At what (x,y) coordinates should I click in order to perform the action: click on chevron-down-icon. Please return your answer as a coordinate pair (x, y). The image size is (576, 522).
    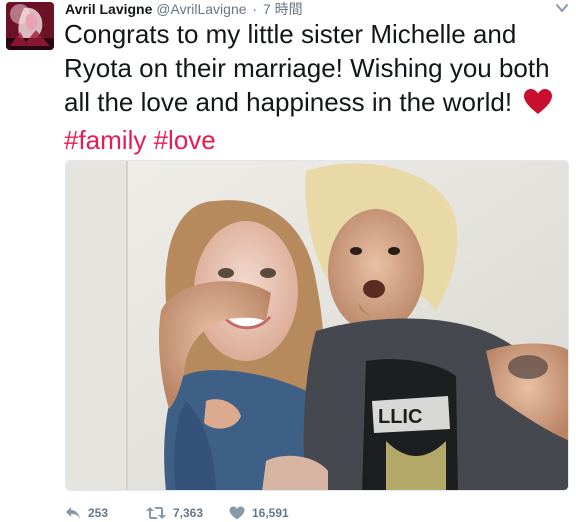
    Looking at the image, I should click on (562, 8).